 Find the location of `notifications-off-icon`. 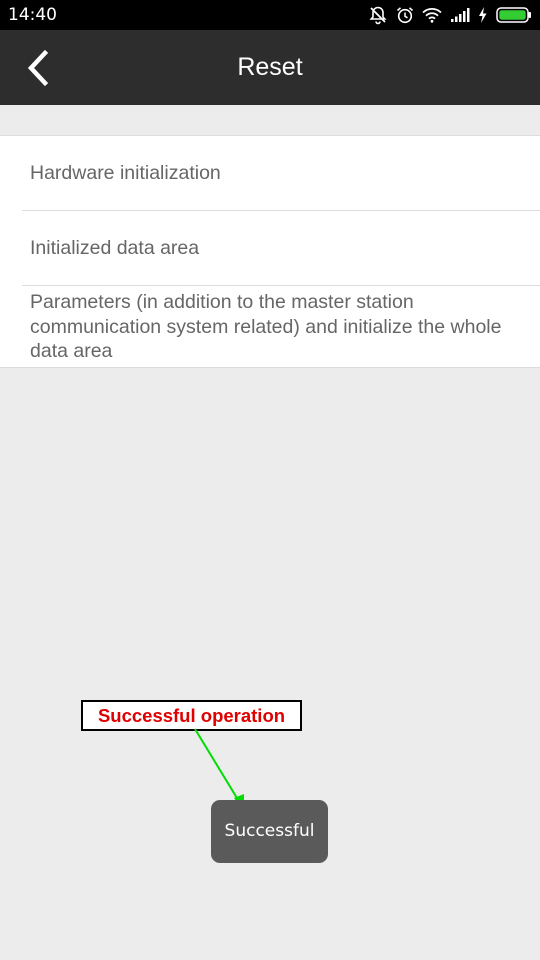

notifications-off-icon is located at coordinates (378, 15).